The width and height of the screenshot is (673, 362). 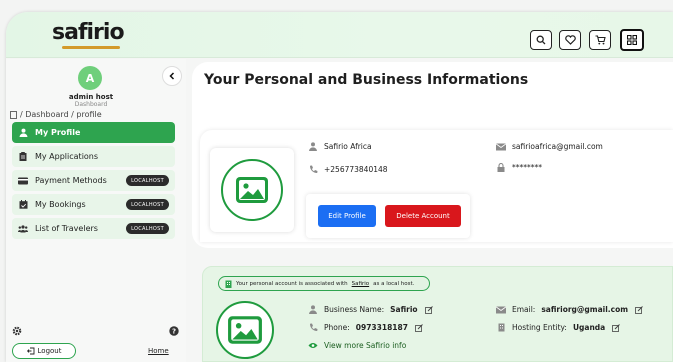 What do you see at coordinates (292, 283) in the screenshot?
I see `notice-prefix: Your personal account is associated with` at bounding box center [292, 283].